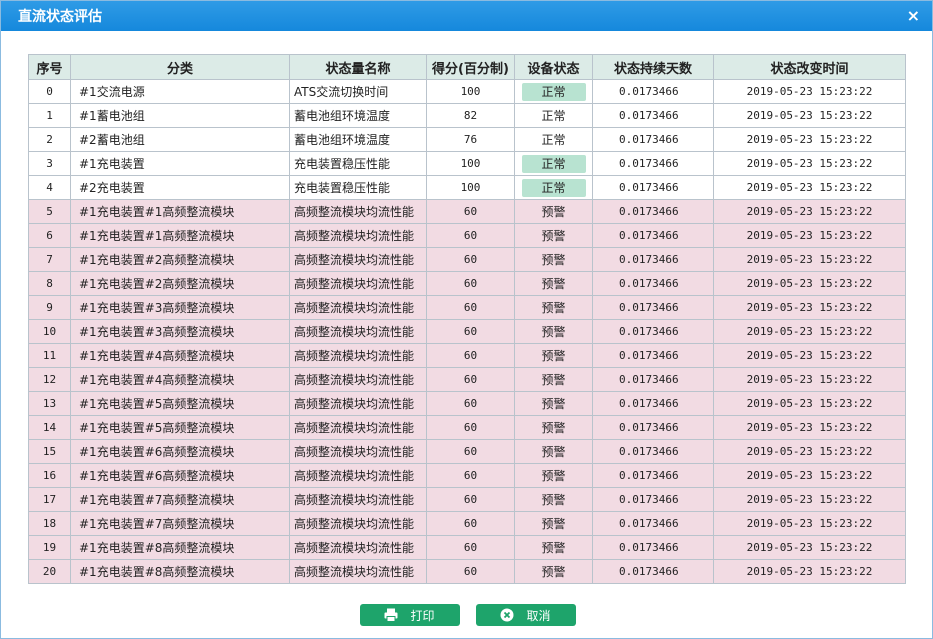 This screenshot has height=639, width=933. Describe the element at coordinates (49, 163) in the screenshot. I see `cell-index: 3` at that location.